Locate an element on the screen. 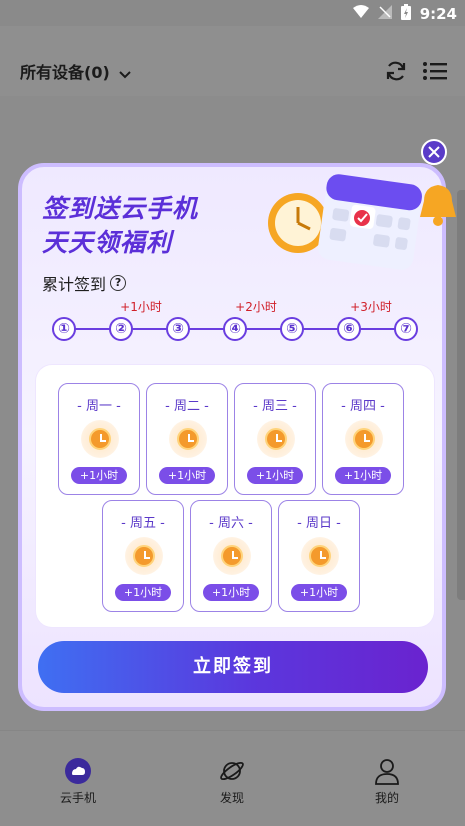  planet-icon is located at coordinates (232, 771).